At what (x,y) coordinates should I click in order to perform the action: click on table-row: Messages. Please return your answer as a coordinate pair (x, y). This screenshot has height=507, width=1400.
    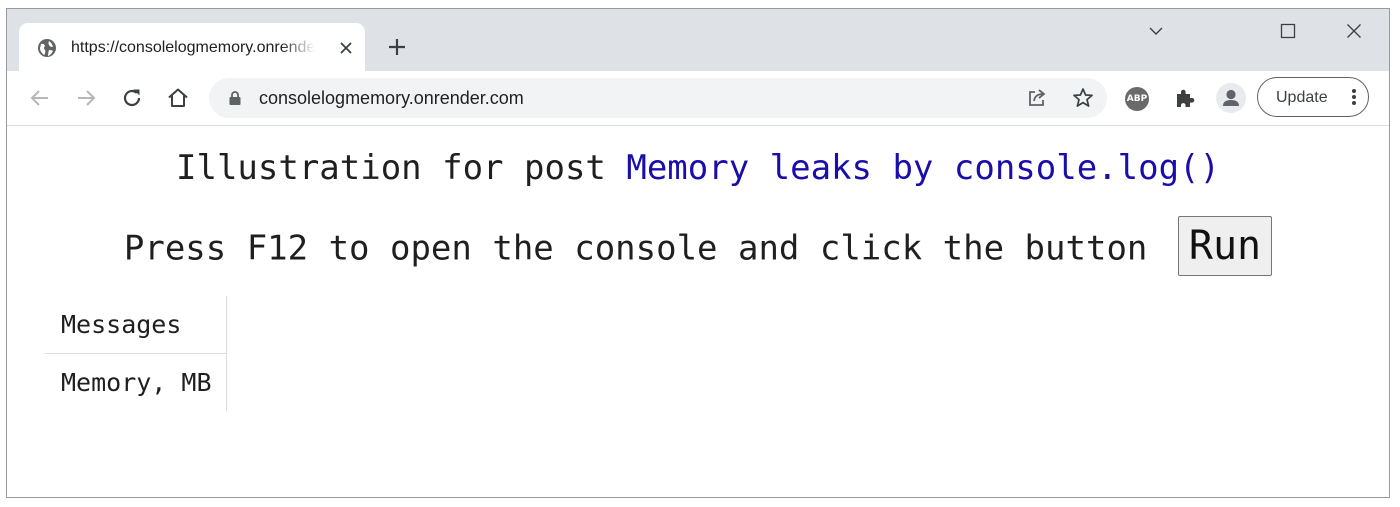
    Looking at the image, I should click on (136, 325).